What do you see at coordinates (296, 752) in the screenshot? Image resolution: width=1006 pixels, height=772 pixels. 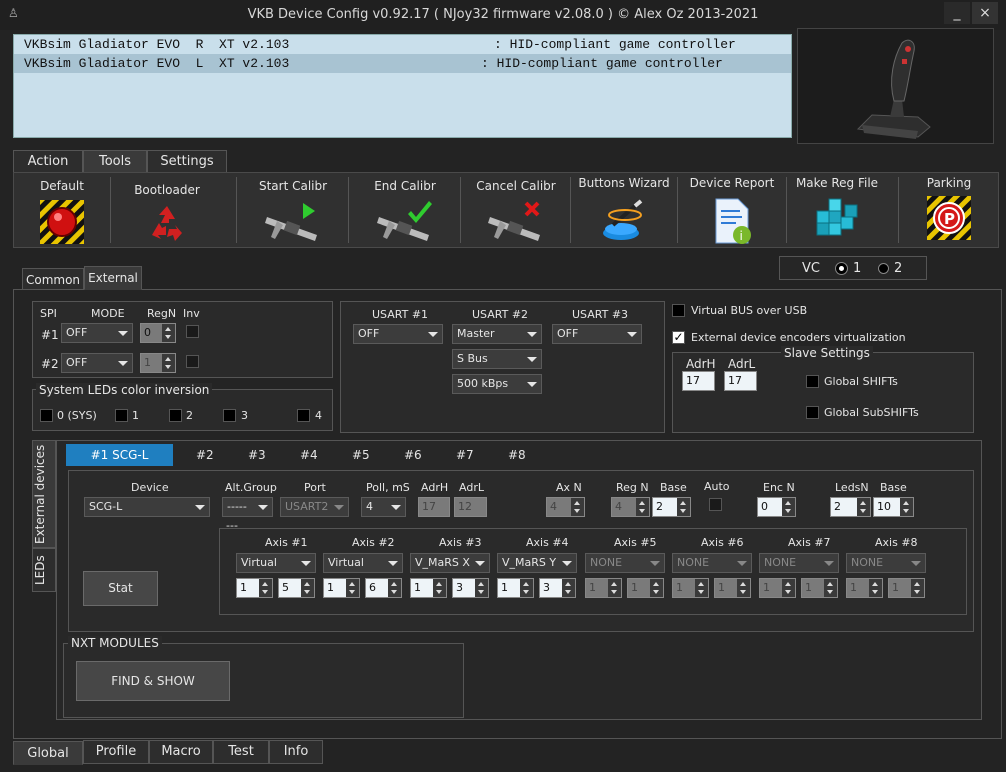 I see `tab-info: Info` at bounding box center [296, 752].